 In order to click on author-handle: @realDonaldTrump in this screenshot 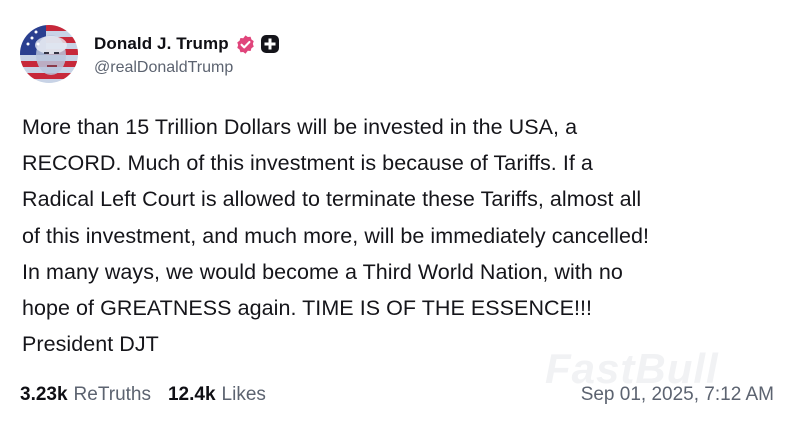, I will do `click(187, 68)`.